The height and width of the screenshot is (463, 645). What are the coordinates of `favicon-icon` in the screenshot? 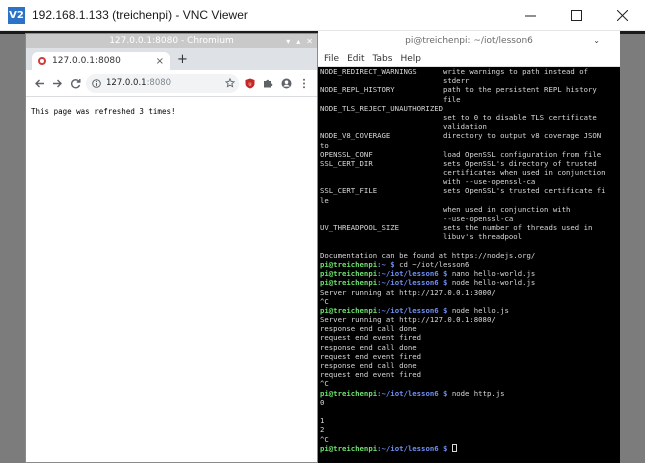 It's located at (42, 61).